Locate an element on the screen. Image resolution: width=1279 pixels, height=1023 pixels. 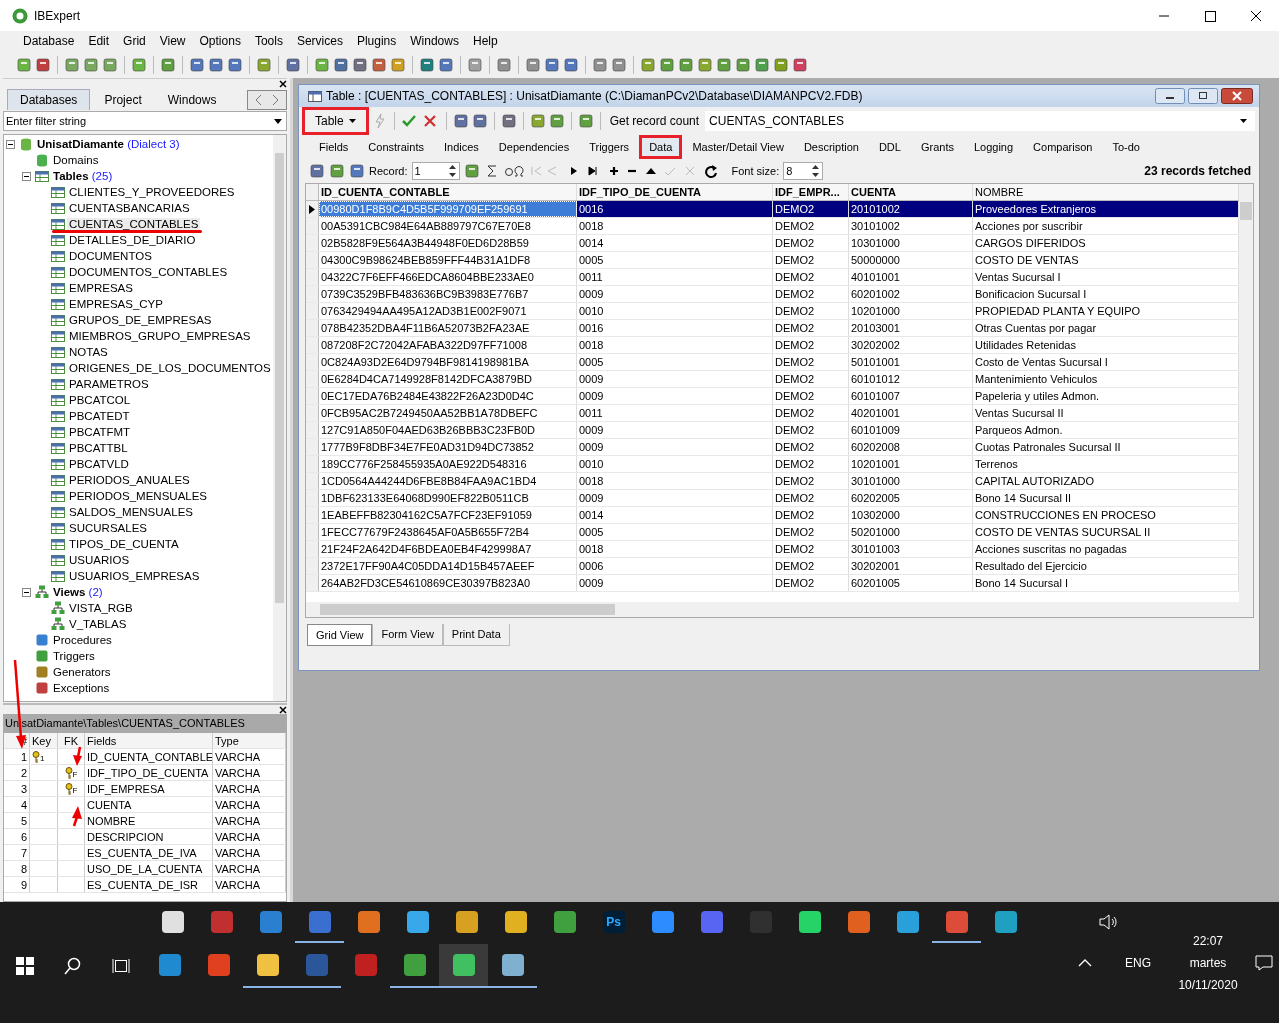
table-row: 127C91A850F04AED63B26BBB3C23FB0D 0009 DEMO2 60101009 Parqueos Admon. is located at coordinates (772, 430).